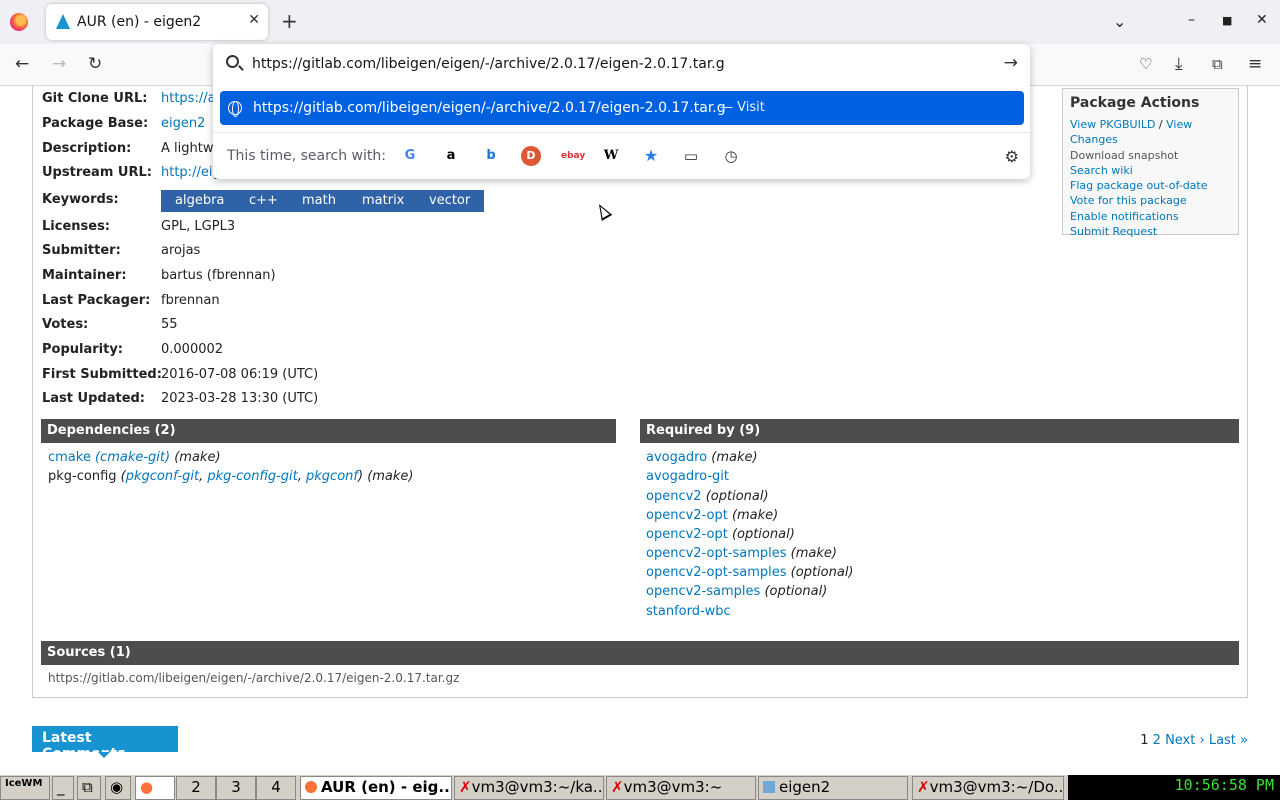  Describe the element at coordinates (157, 22) in the screenshot. I see `browser-tab: AUR (en) - eigen2 ✕` at that location.